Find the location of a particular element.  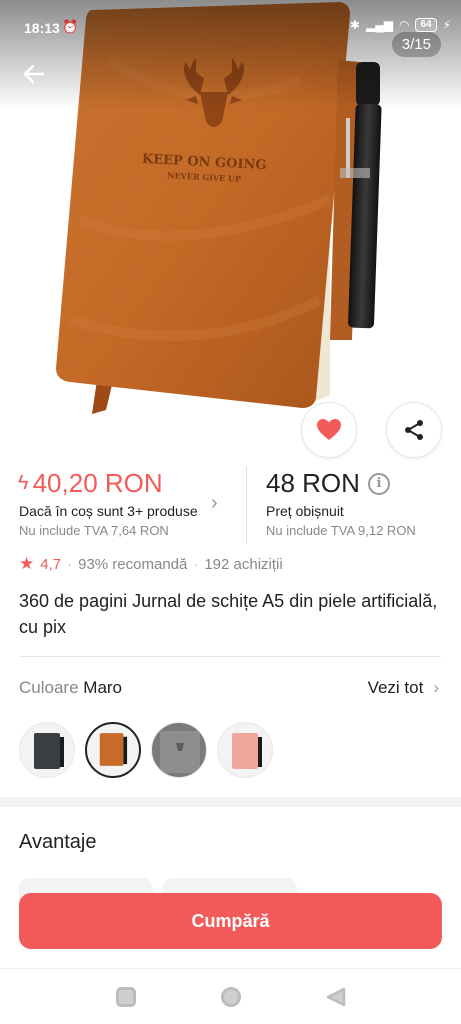

image-counter: 3/15 is located at coordinates (416, 44).